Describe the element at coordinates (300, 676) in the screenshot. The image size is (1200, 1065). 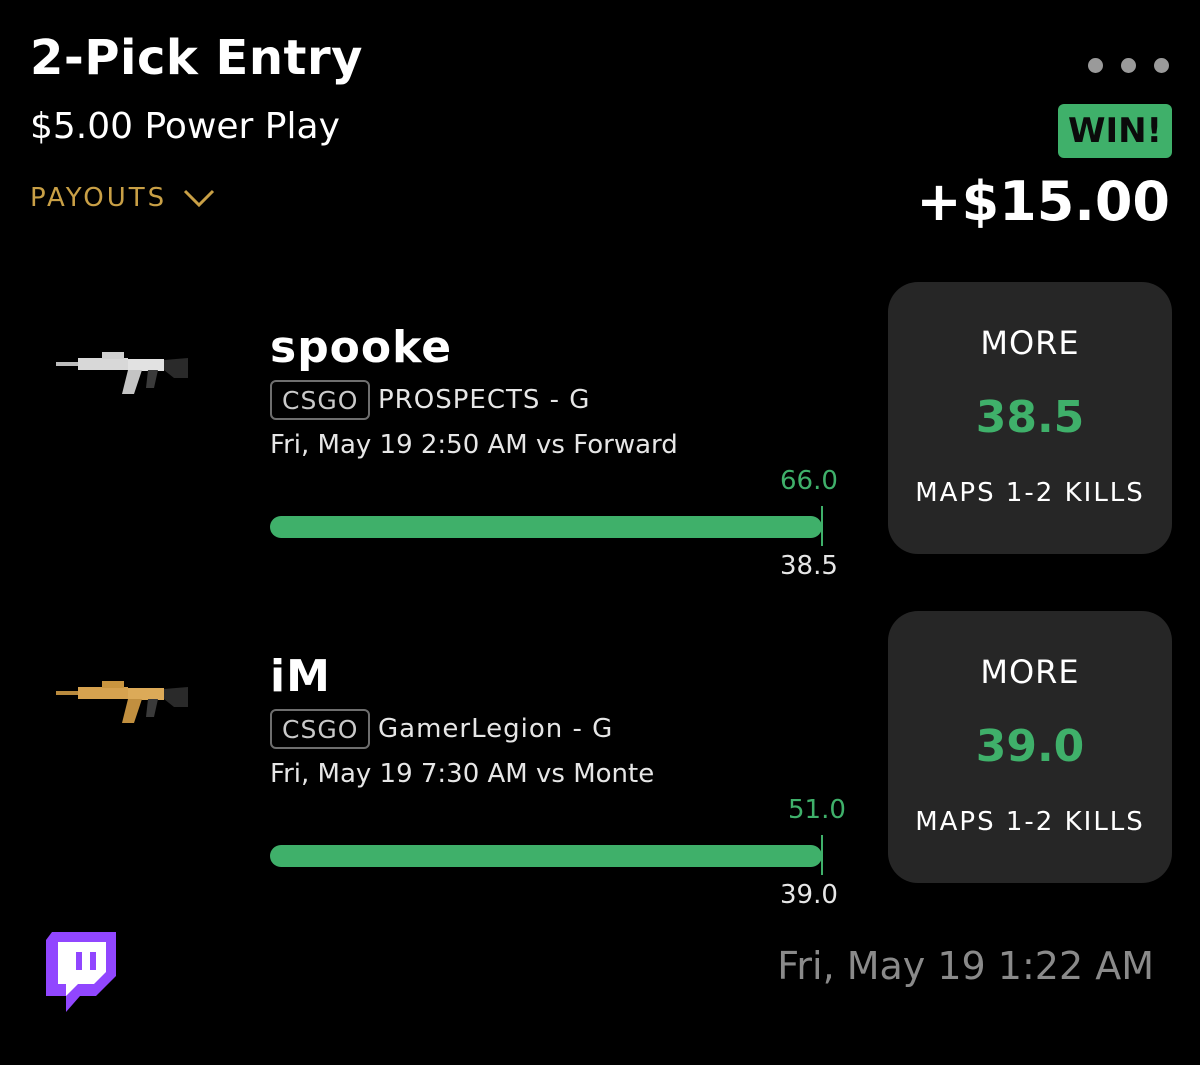
I see `player-name: iM` at that location.